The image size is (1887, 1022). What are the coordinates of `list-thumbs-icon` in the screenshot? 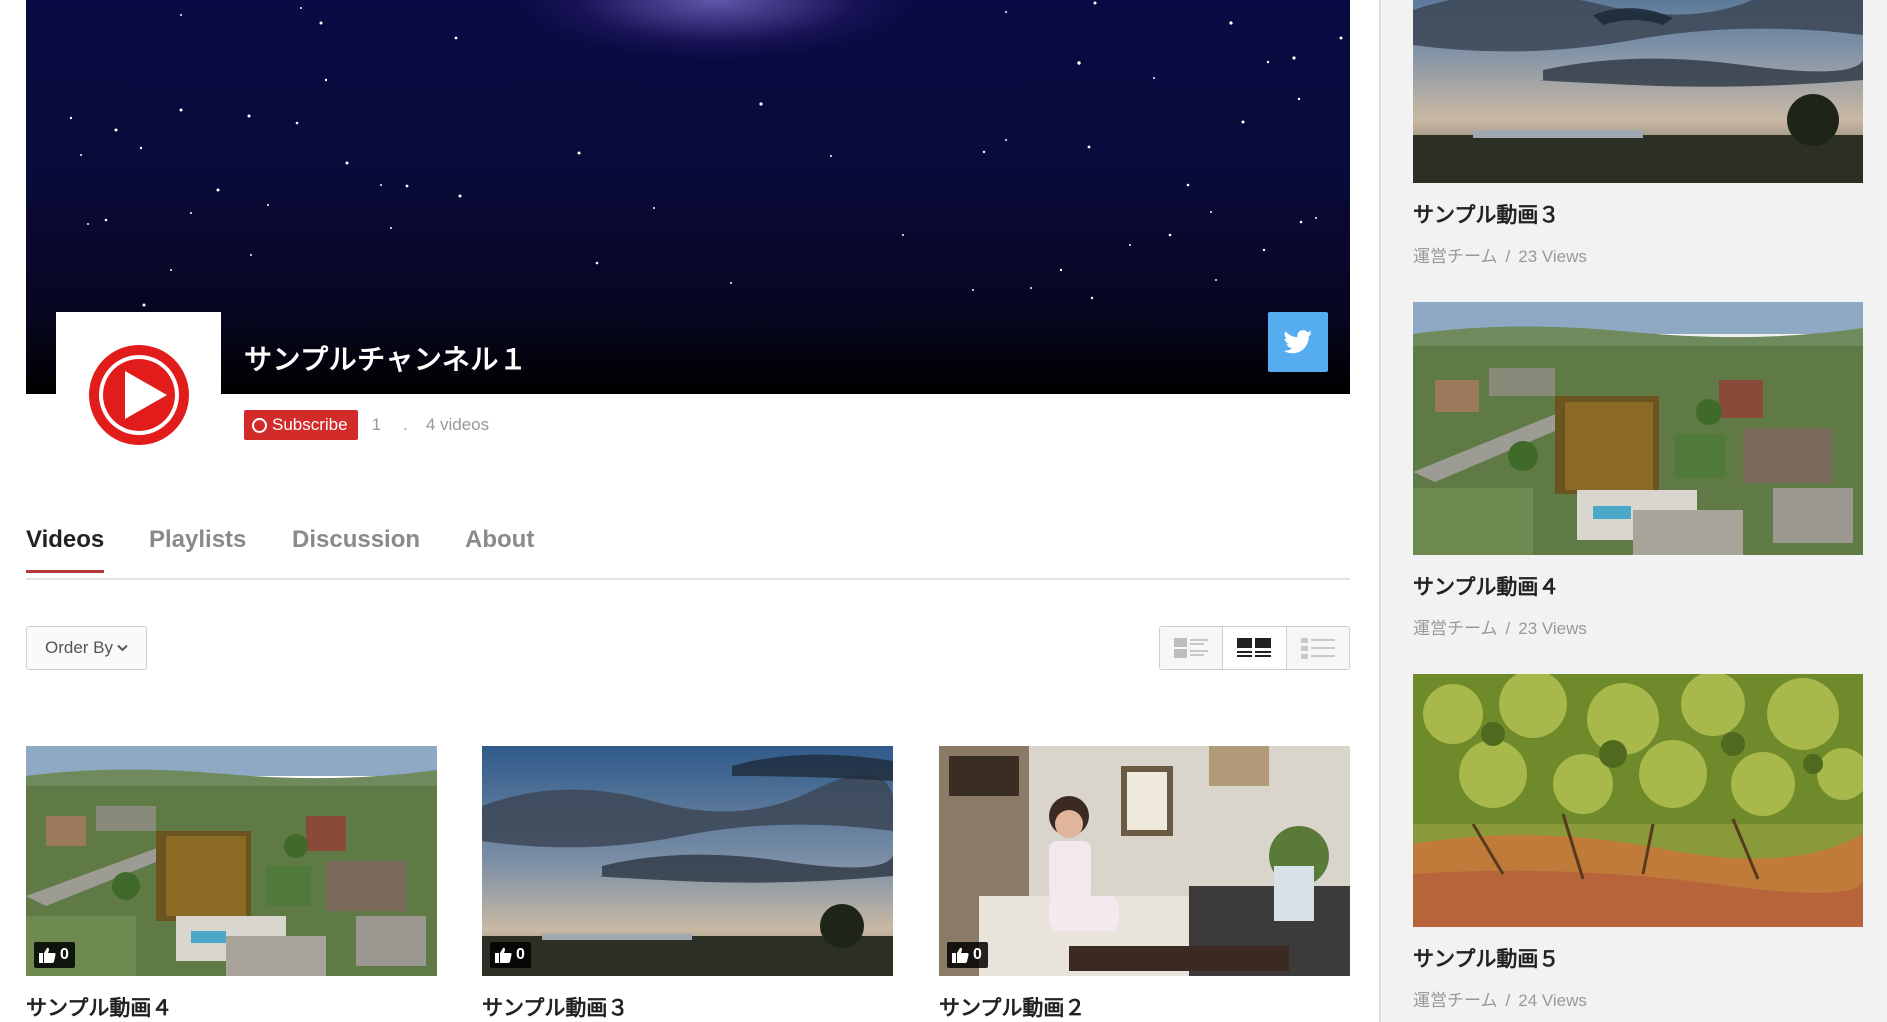 It's located at (1191, 648).